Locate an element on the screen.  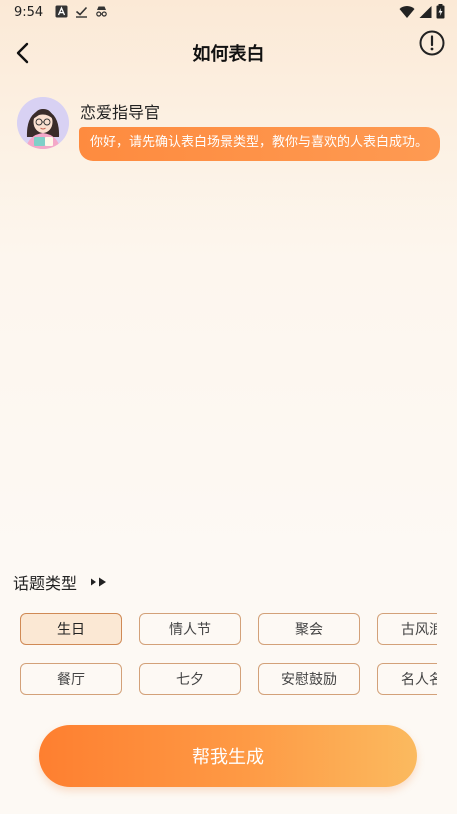
generate-button: 帮我生成 is located at coordinates (228, 756).